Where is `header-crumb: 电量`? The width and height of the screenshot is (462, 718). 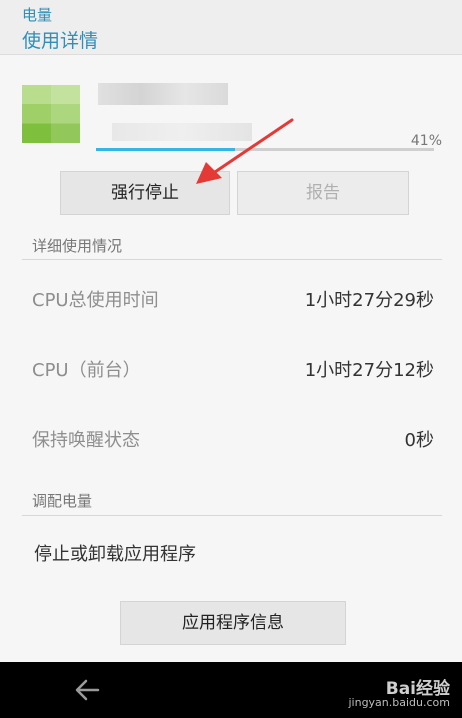 header-crumb: 电量 is located at coordinates (37, 15).